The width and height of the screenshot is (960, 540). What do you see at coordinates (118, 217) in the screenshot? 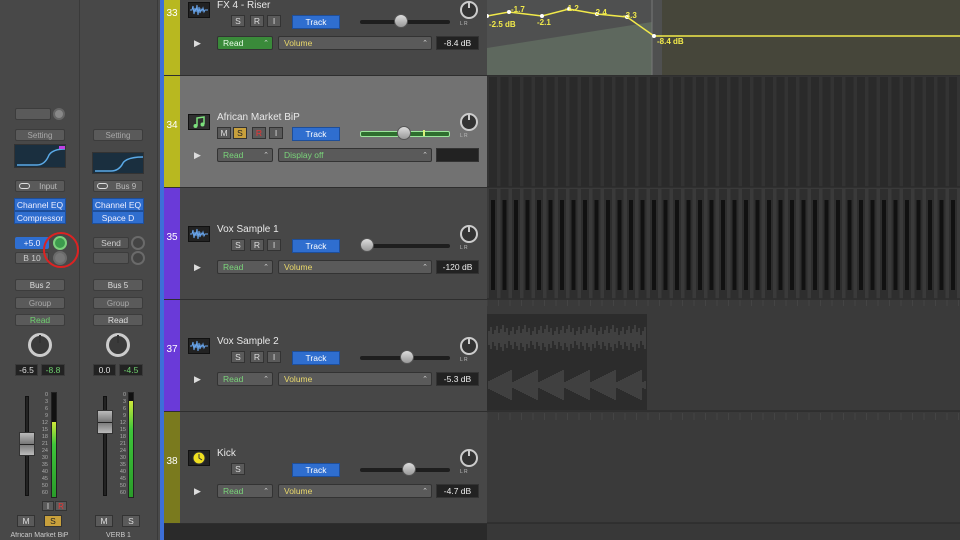
I see `plugin-slot-2: Space D` at bounding box center [118, 217].